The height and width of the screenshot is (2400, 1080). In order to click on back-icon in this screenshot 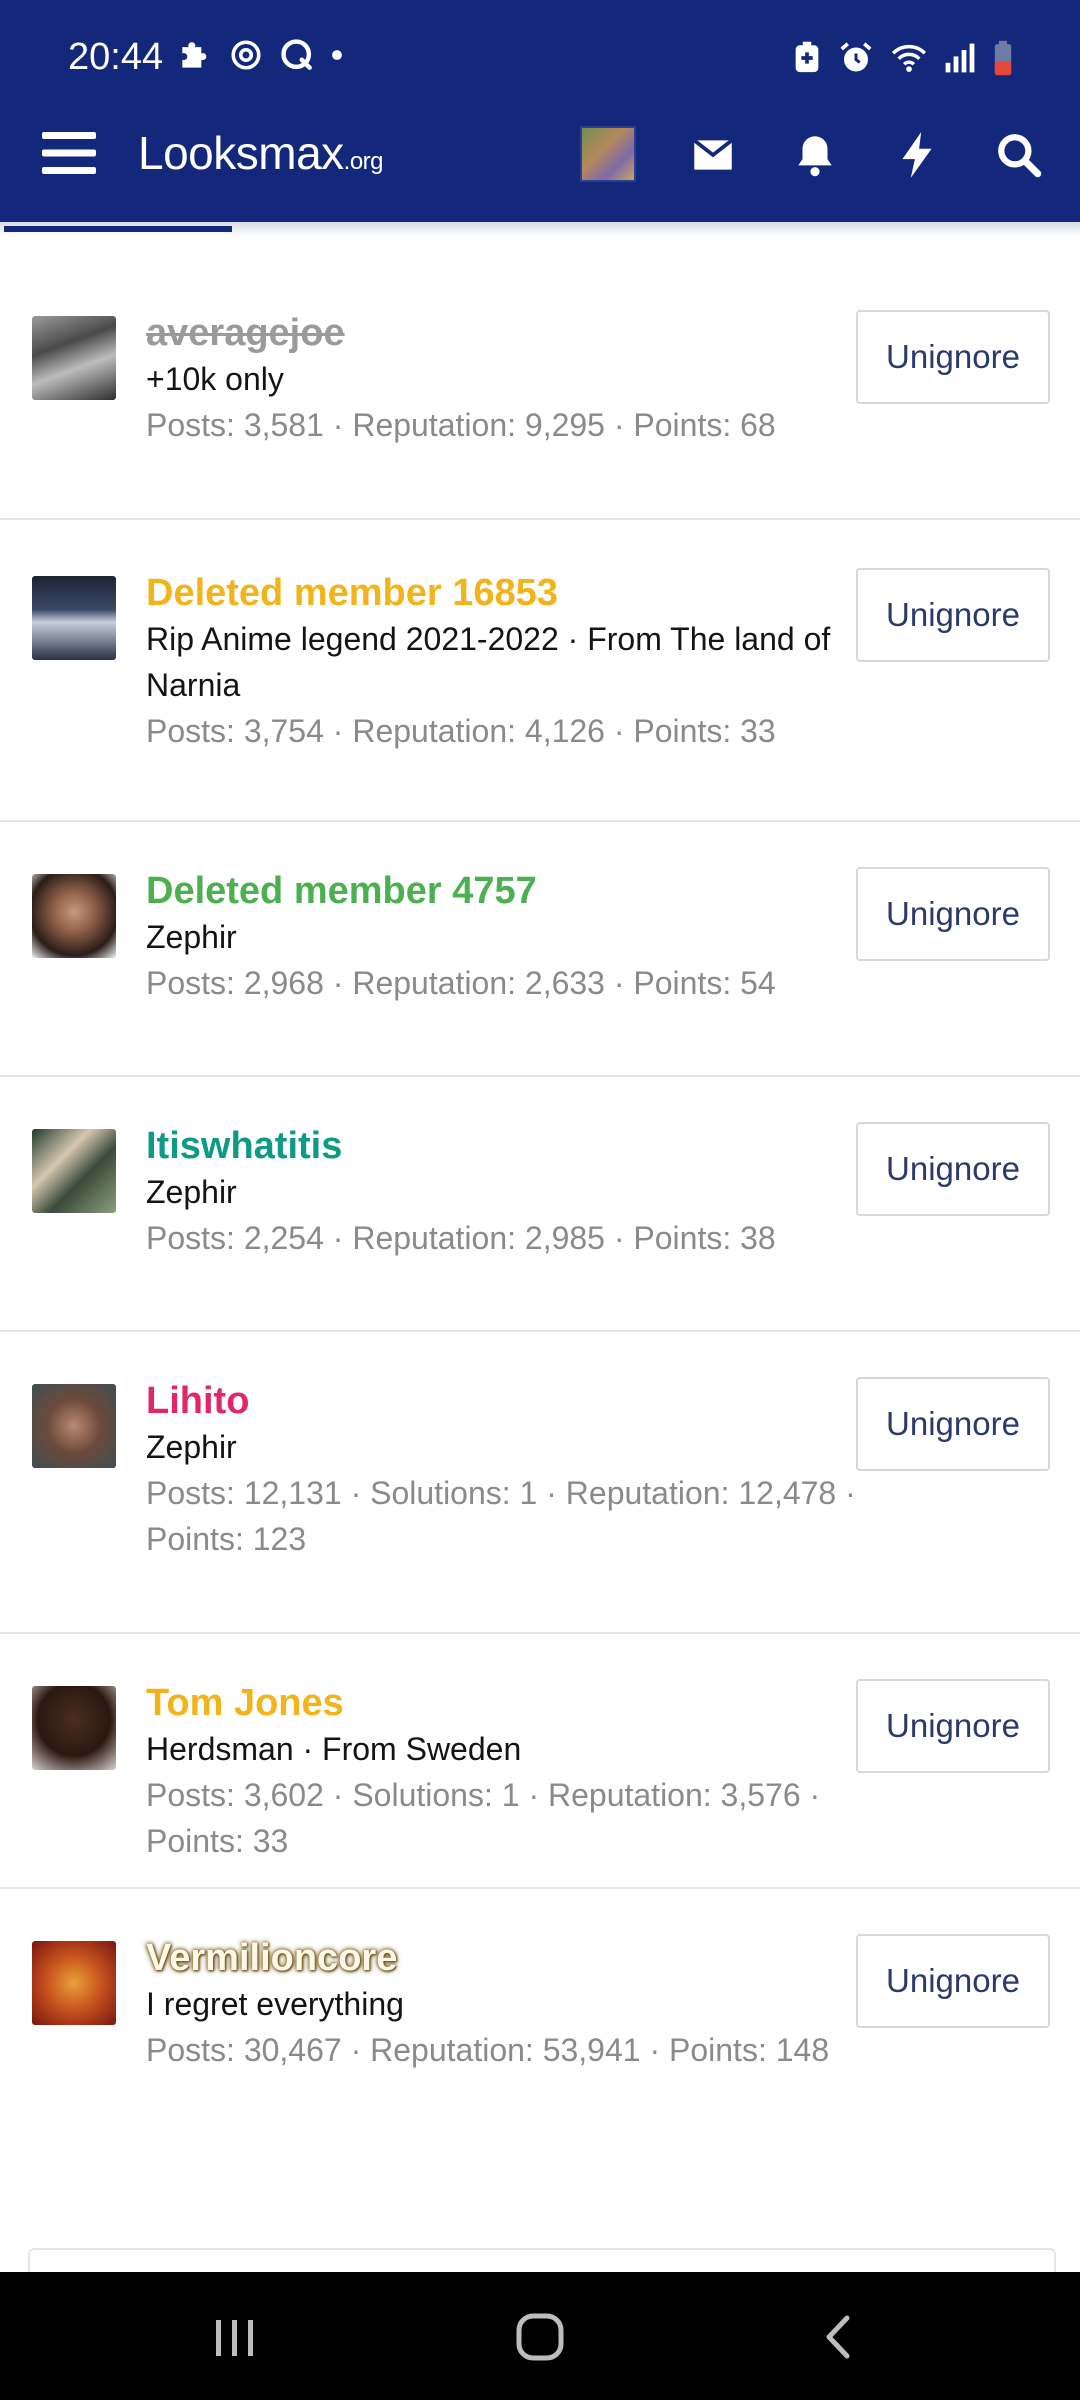, I will do `click(840, 2337)`.